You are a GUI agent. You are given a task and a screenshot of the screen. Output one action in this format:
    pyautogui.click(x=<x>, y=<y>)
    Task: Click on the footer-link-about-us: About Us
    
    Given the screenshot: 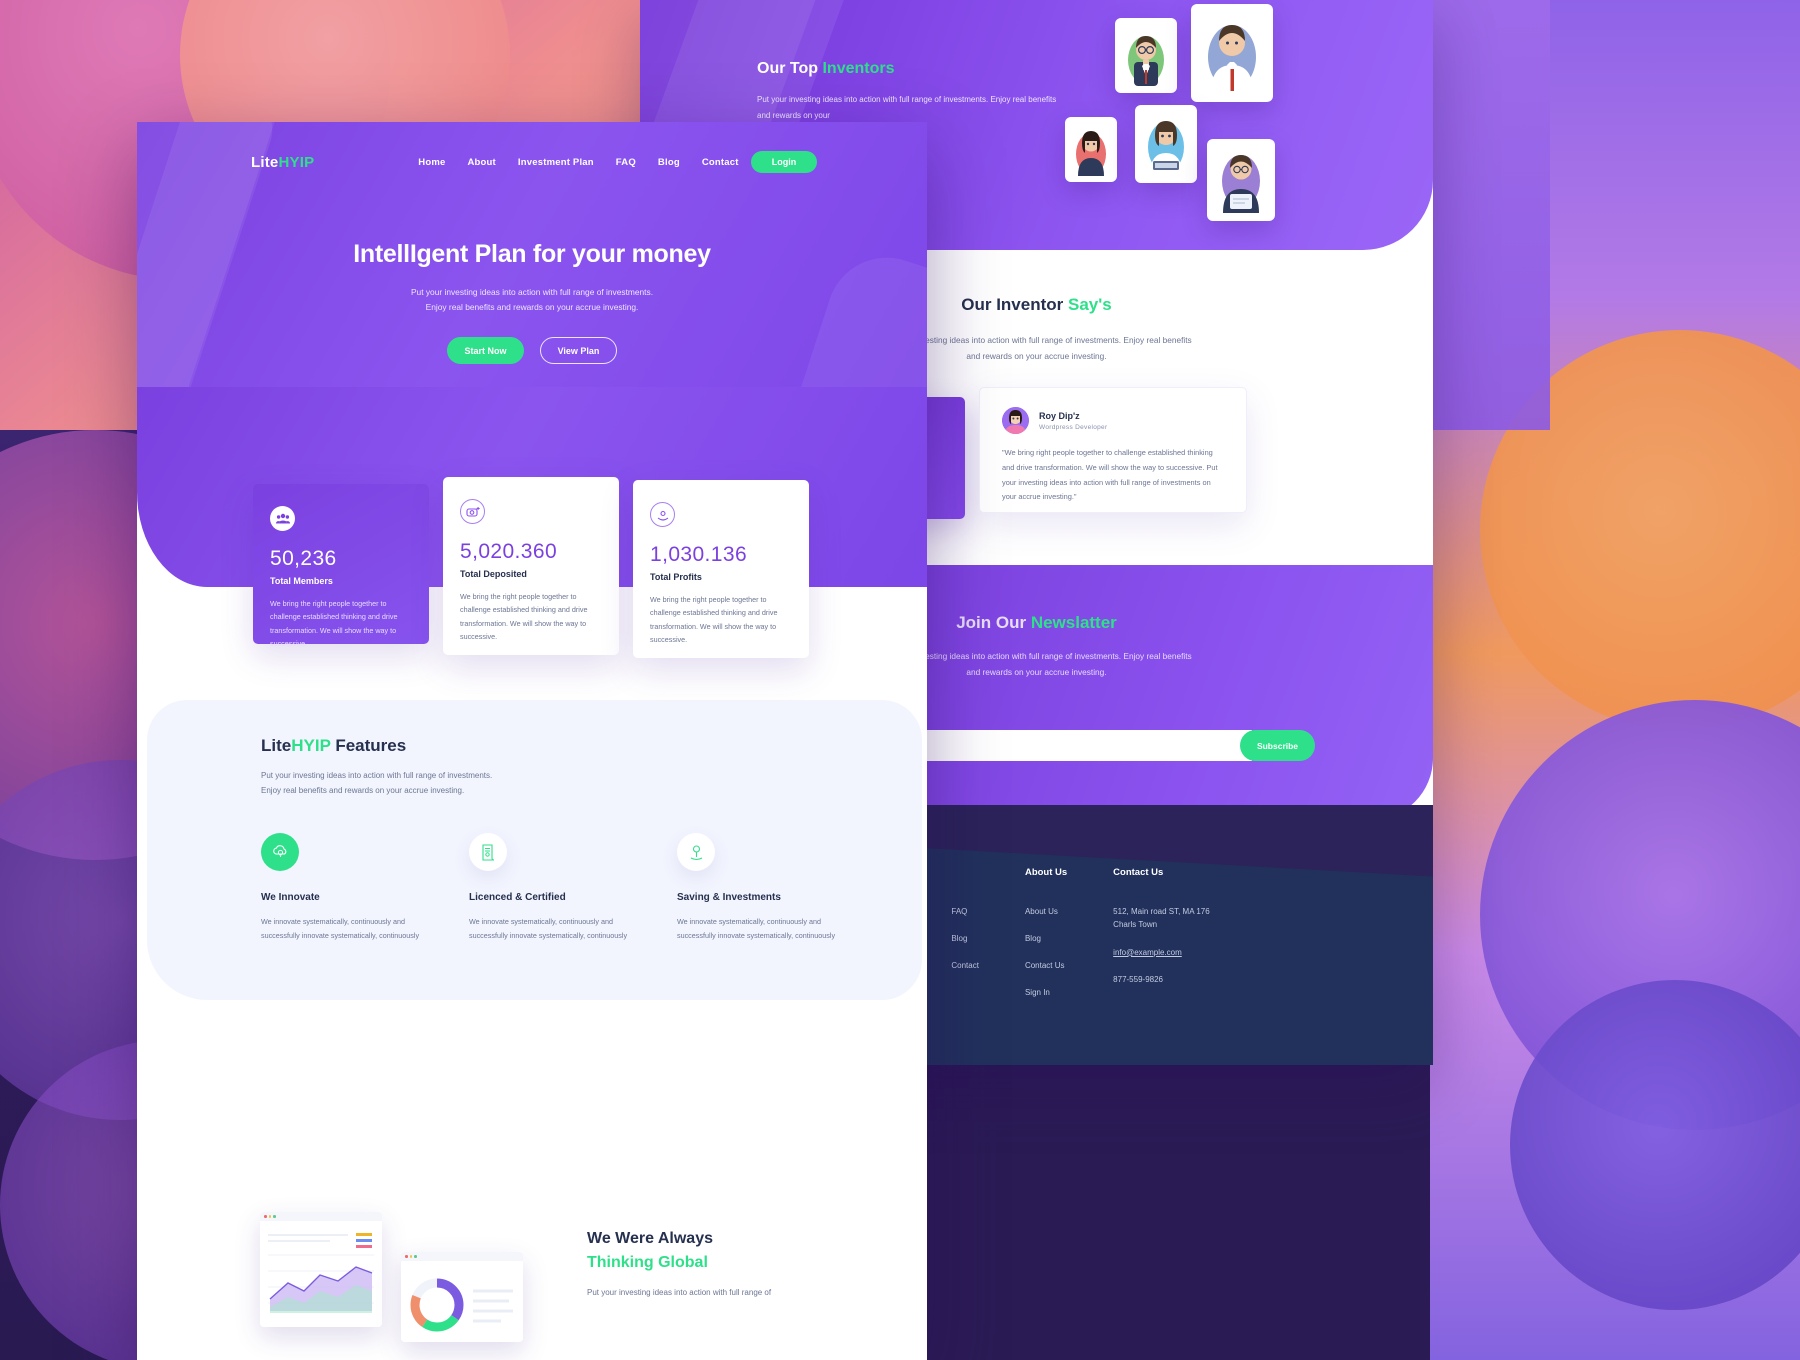 What is the action you would take?
    pyautogui.click(x=1046, y=912)
    